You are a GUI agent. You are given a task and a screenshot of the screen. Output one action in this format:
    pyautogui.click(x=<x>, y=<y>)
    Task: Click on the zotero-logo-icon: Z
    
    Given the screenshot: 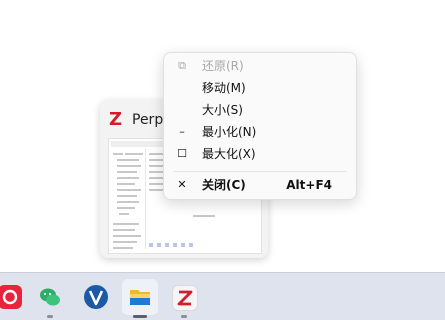 What is the action you would take?
    pyautogui.click(x=116, y=119)
    